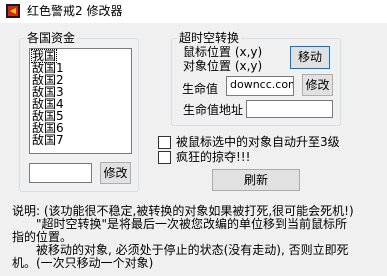 The height and width of the screenshot is (276, 387). What do you see at coordinates (51, 38) in the screenshot?
I see `funds-group-legend: 各国资金` at bounding box center [51, 38].